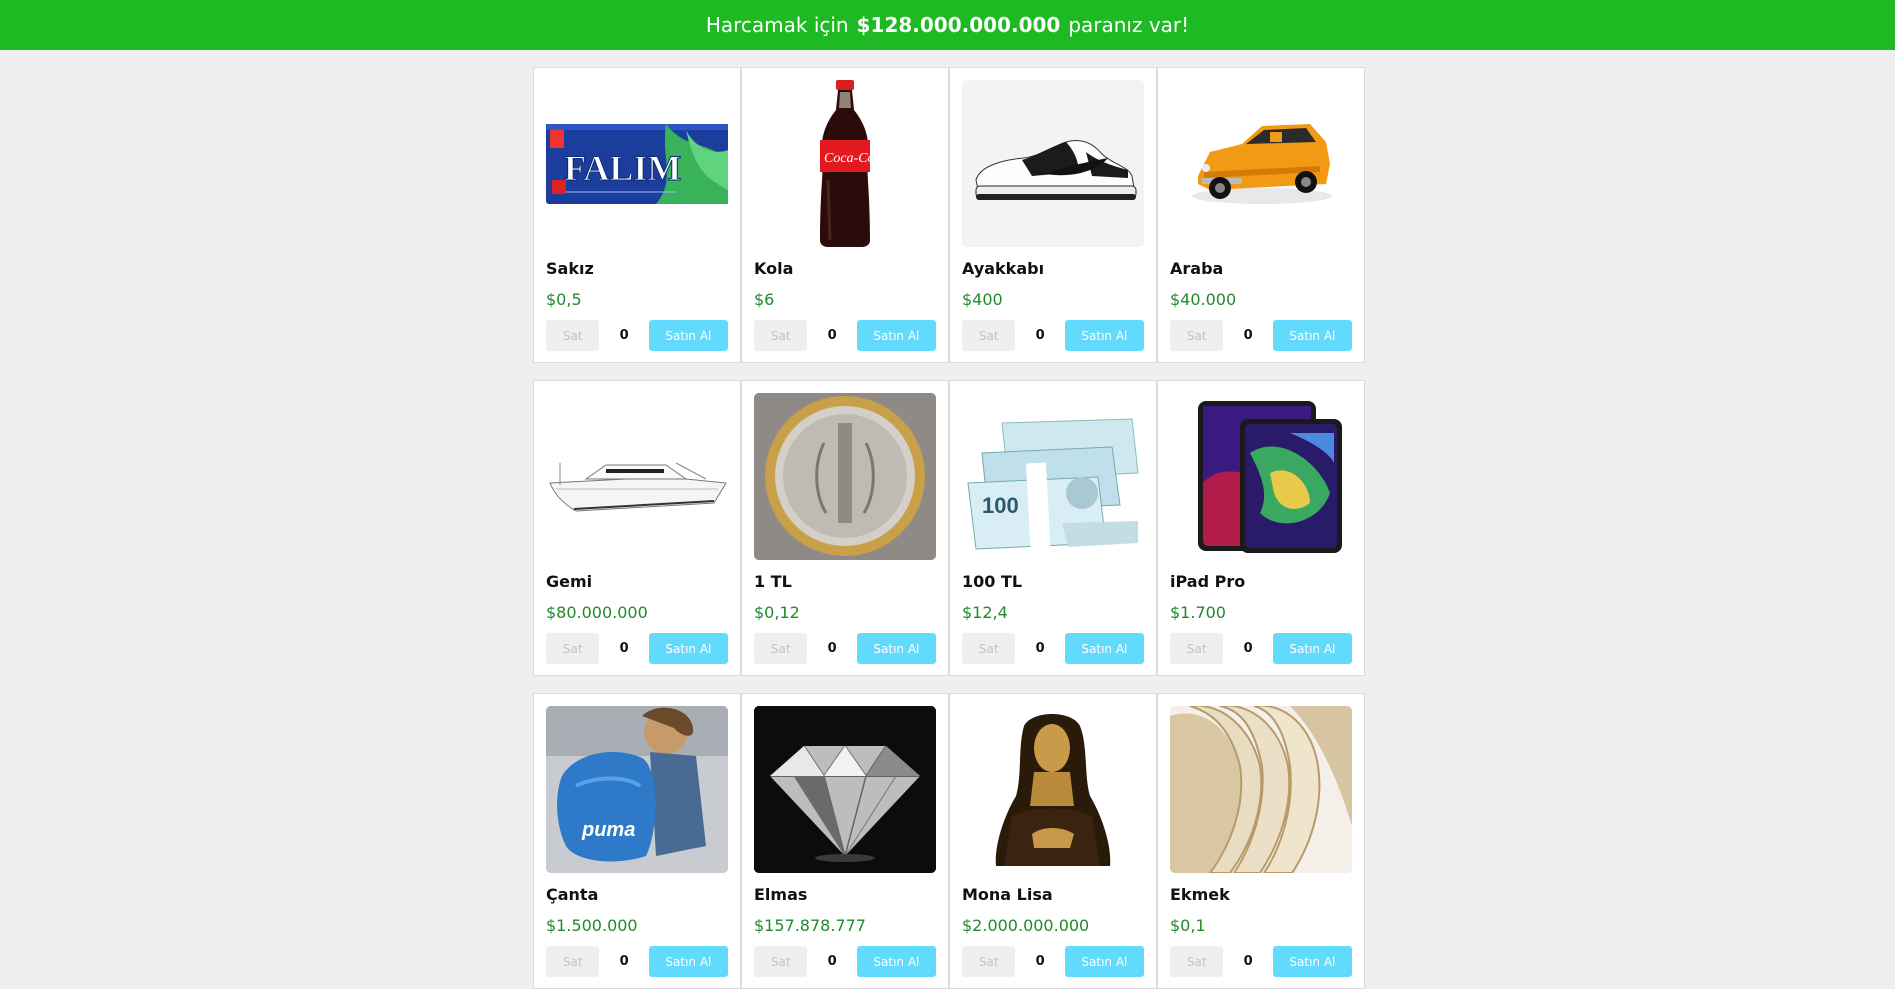 The image size is (1895, 989). What do you see at coordinates (1053, 789) in the screenshot?
I see `painting-image` at bounding box center [1053, 789].